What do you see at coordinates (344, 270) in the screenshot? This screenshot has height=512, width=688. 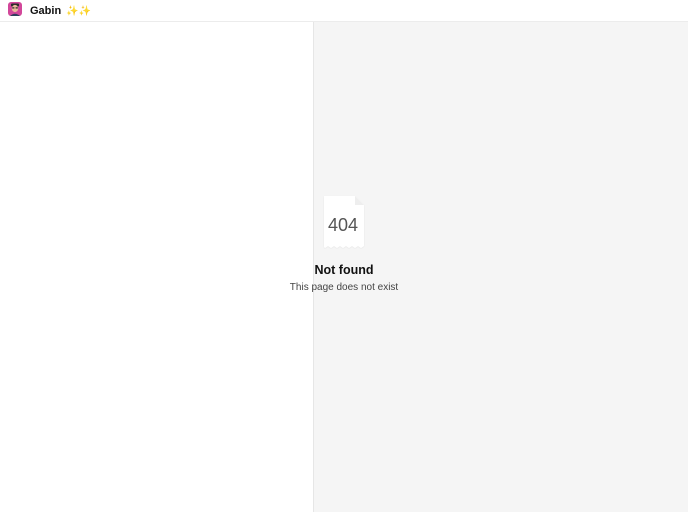 I see `error-title: Not found` at bounding box center [344, 270].